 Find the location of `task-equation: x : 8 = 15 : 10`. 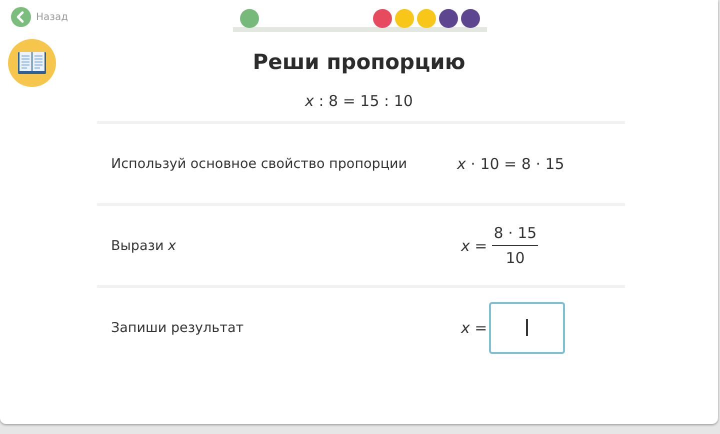

task-equation: x : 8 = 15 : 10 is located at coordinates (359, 101).